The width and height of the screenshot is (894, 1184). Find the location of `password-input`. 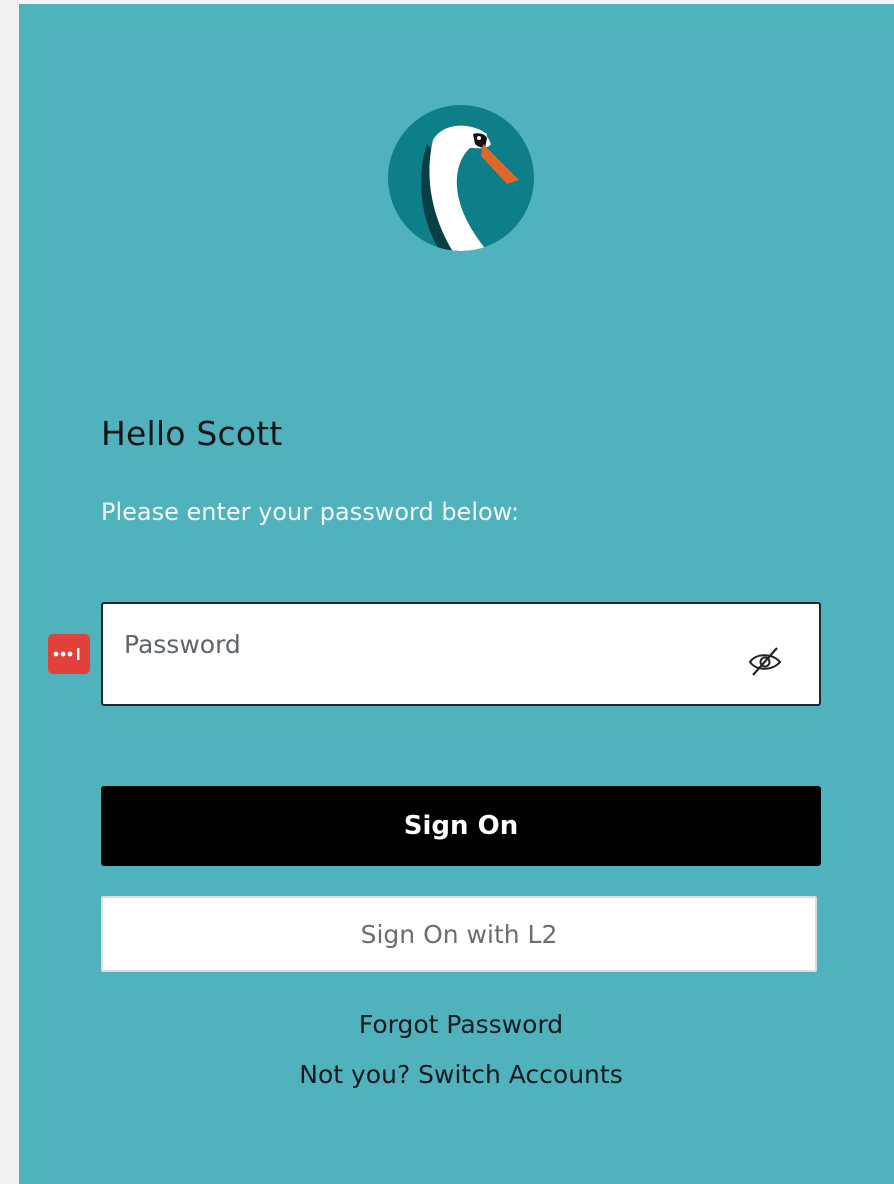

password-input is located at coordinates (413, 652).